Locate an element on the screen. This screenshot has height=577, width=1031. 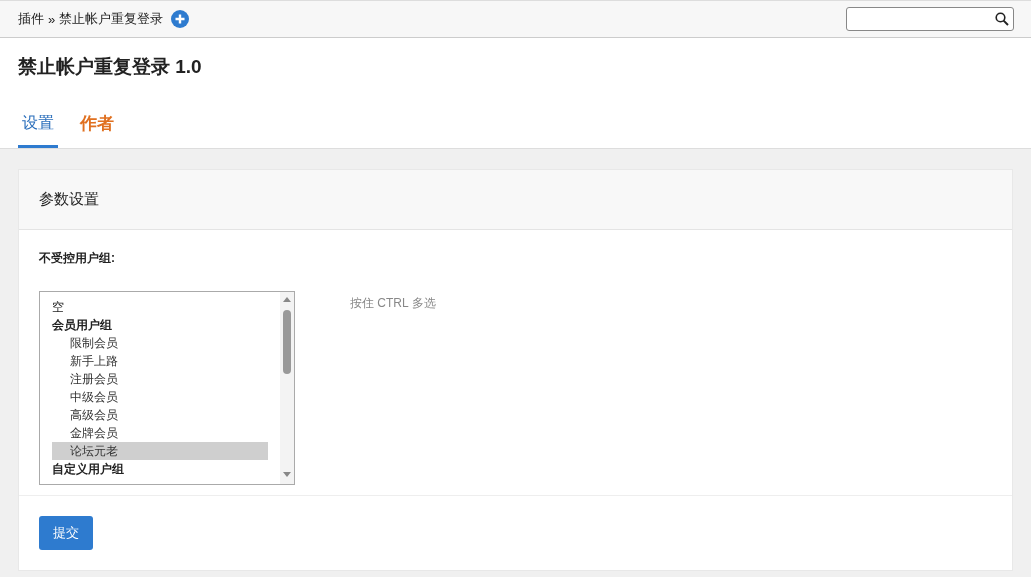
group-listbox: 空 会员用户组 限制会员 新手上路 注册会员 中级会员 高级会员 金牌会员 论坛元老 自定义用户组 is located at coordinates (167, 388).